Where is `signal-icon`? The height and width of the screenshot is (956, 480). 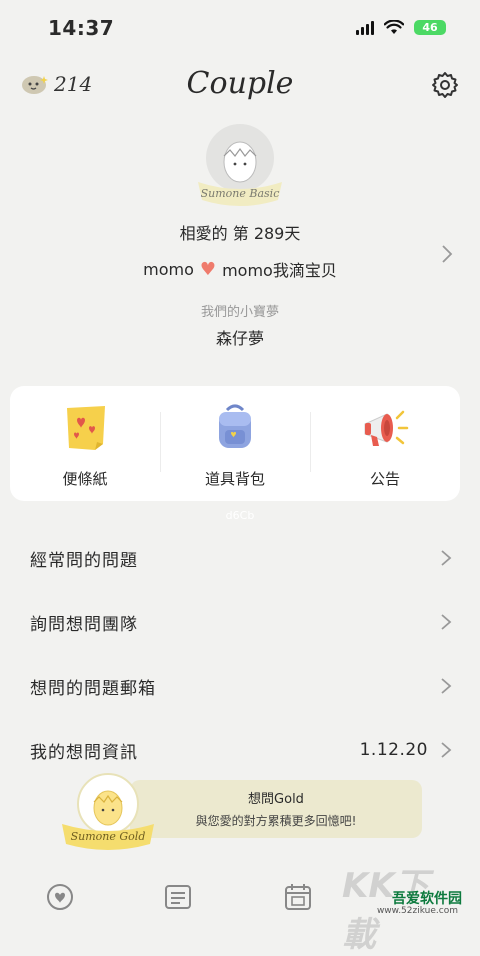
signal-icon is located at coordinates (365, 27).